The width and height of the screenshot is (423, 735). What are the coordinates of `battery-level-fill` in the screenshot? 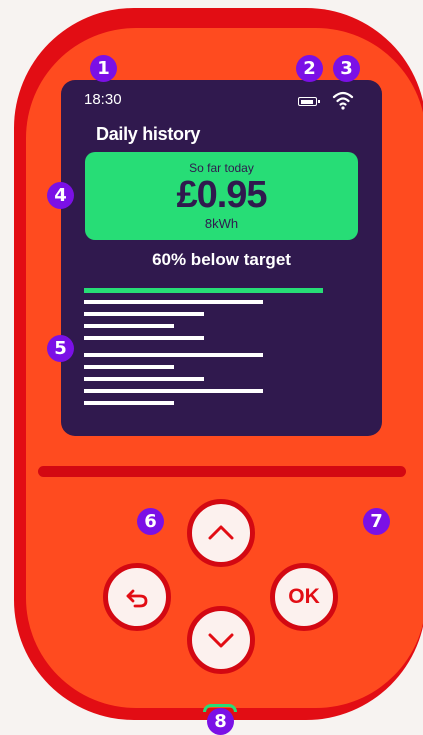 It's located at (307, 101).